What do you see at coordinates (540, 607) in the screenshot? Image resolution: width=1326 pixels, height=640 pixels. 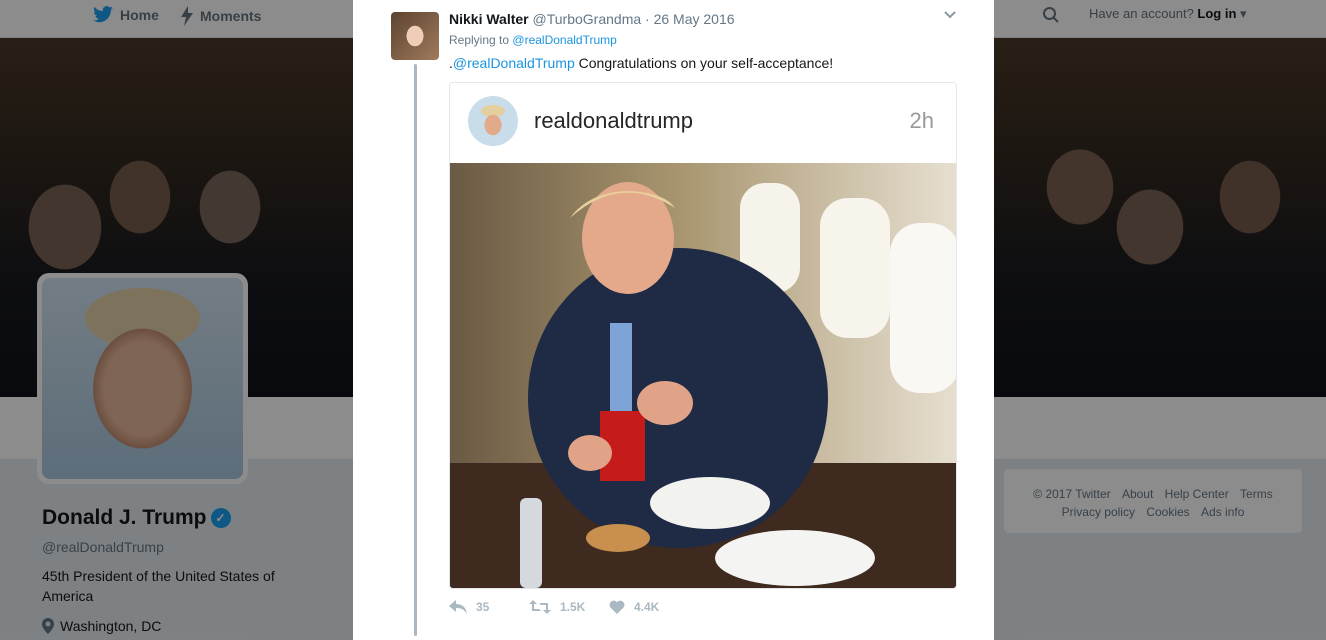 I see `retweet-icon` at bounding box center [540, 607].